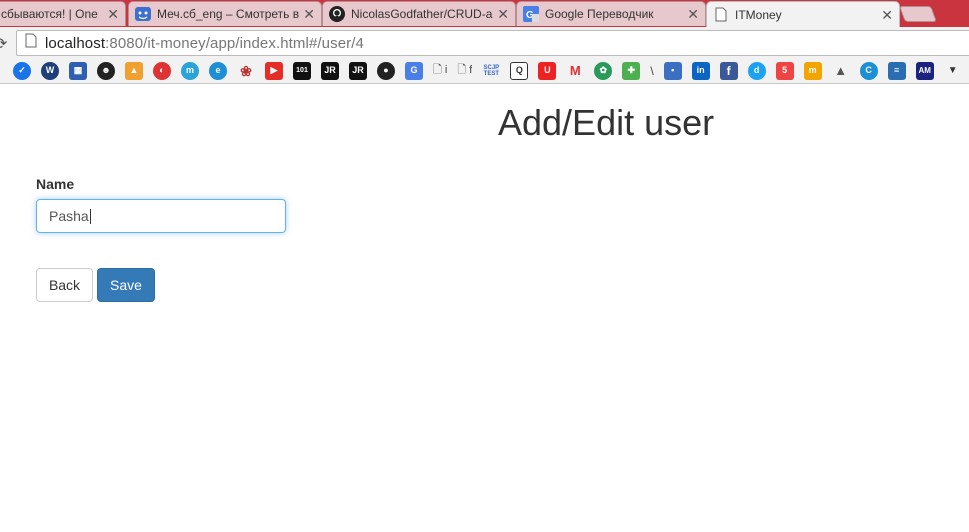 Image resolution: width=969 pixels, height=532 pixels. Describe the element at coordinates (78, 70) in the screenshot. I see `calendar-bookmark-icon: ▦` at that location.